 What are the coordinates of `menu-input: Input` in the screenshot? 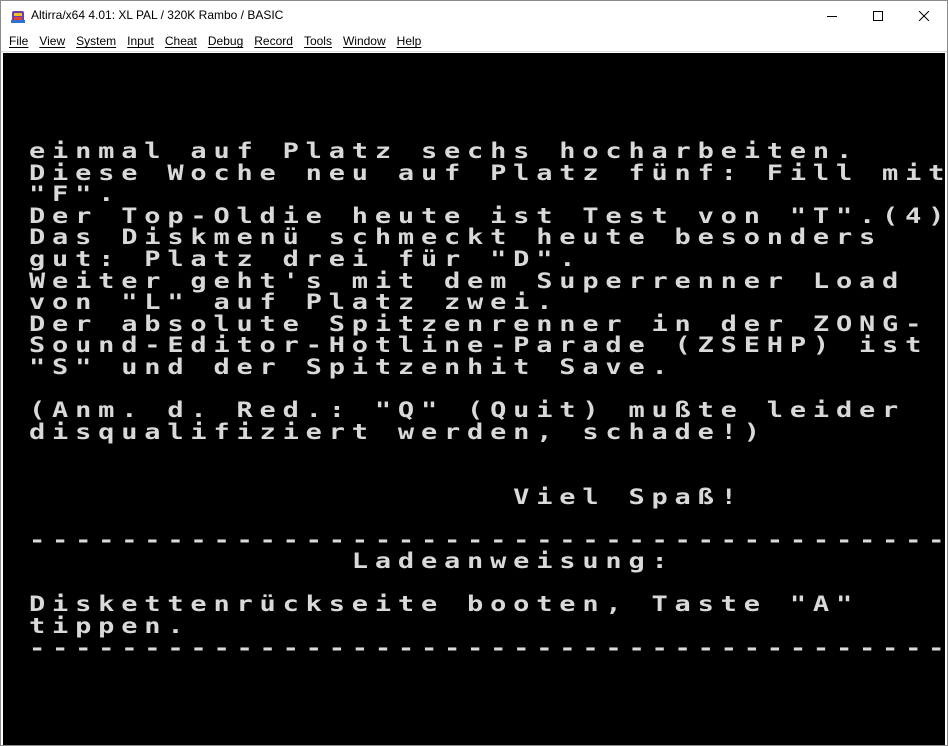 It's located at (140, 41).